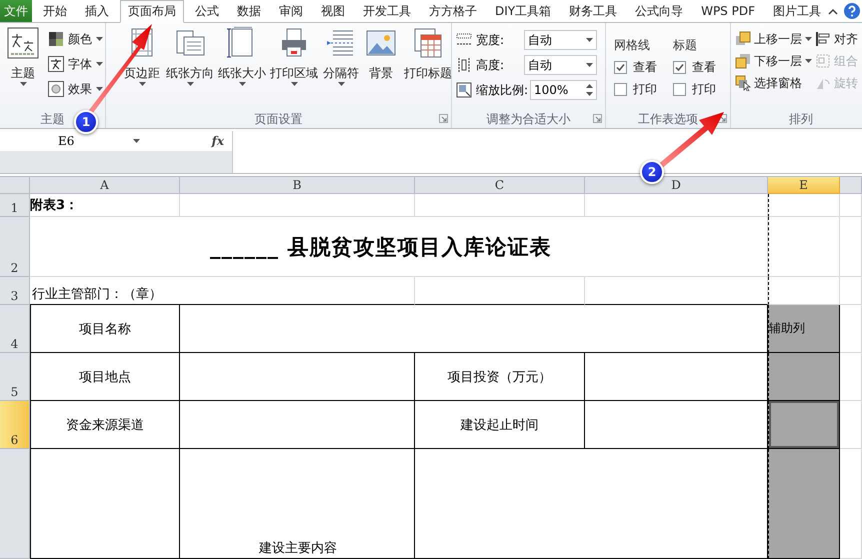  I want to click on scale-icon, so click(464, 90).